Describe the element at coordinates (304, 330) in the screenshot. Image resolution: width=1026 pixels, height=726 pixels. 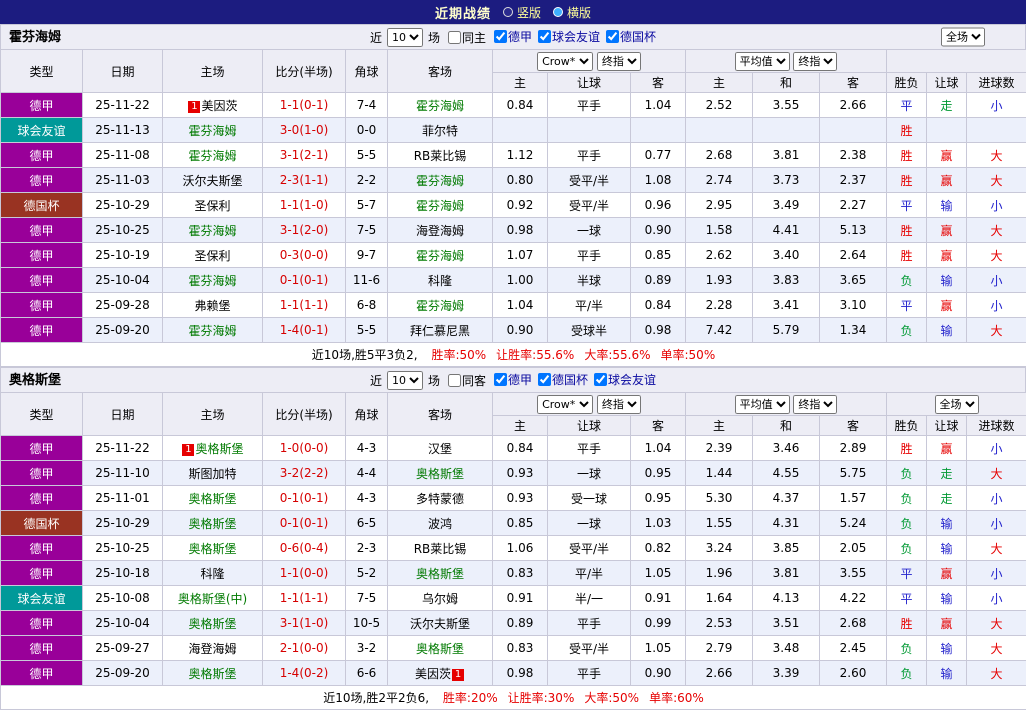
I see `score-cell: 1-4(0-1)` at that location.